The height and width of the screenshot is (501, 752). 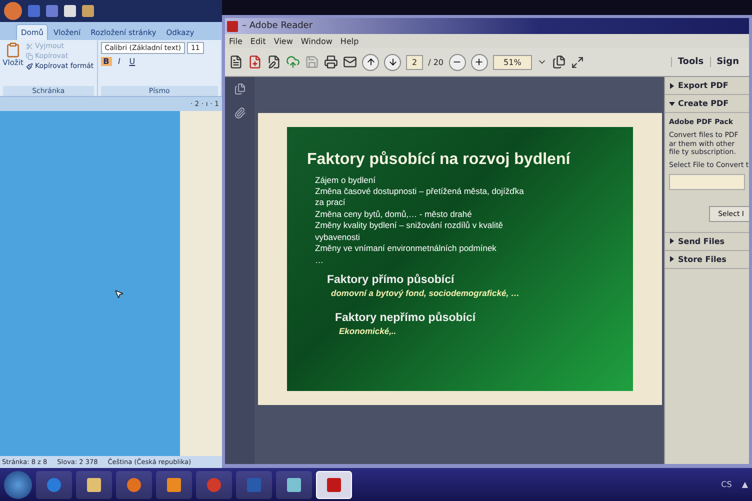 I want to click on upload-icon, so click(x=293, y=62).